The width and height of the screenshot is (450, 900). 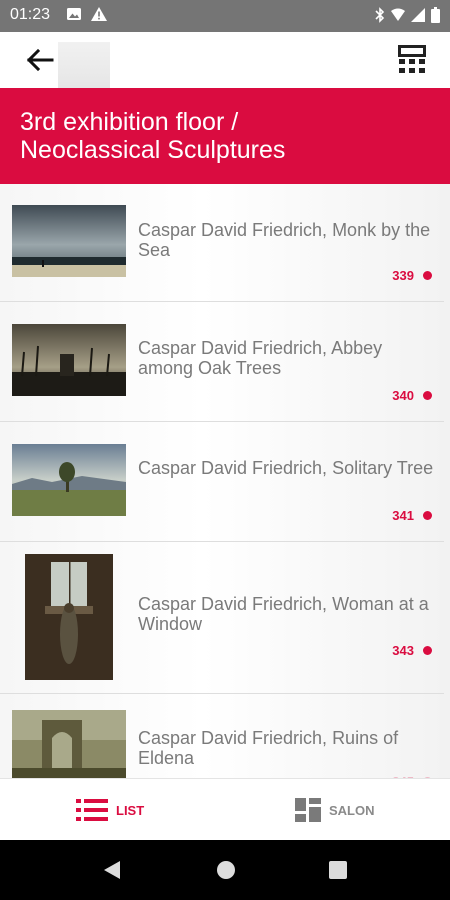 I want to click on bluetooth-icon, so click(x=380, y=15).